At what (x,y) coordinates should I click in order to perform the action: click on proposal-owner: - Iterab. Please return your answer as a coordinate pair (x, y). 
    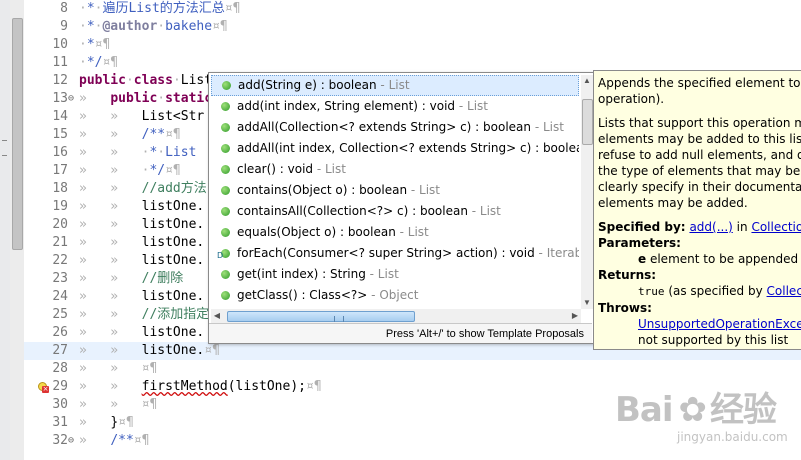
    Looking at the image, I should click on (556, 253).